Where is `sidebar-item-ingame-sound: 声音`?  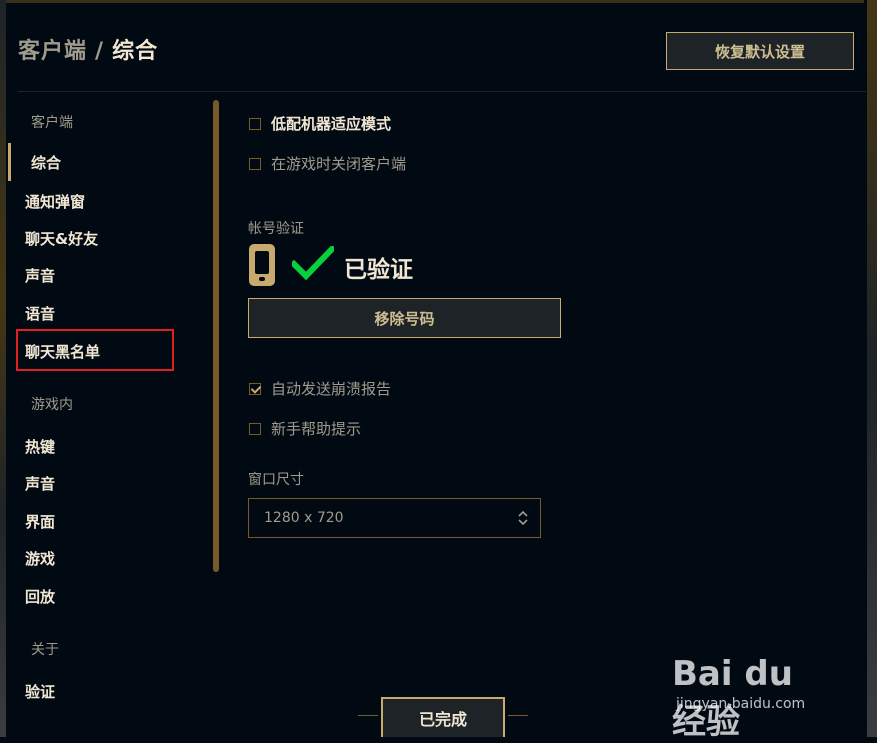
sidebar-item-ingame-sound: 声音 is located at coordinates (40, 483).